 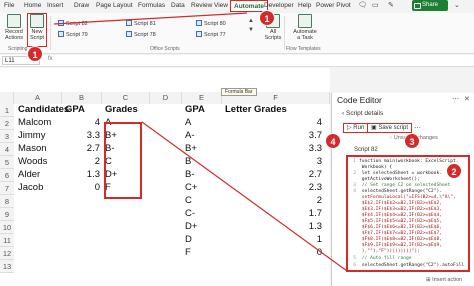 I want to click on tab-page-layout: Page Layout, so click(x=114, y=5).